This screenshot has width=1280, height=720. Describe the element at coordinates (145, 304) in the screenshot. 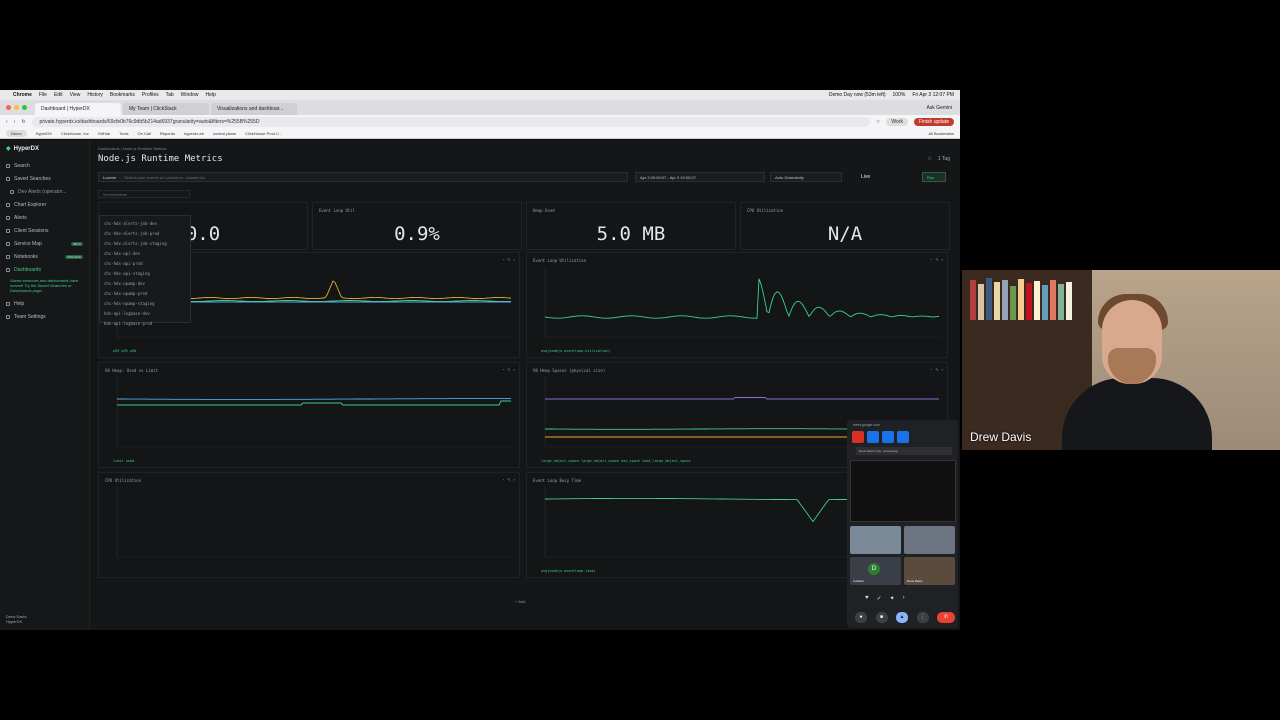

I see `dropdown-option: chc-hdx-opamp-staging` at that location.